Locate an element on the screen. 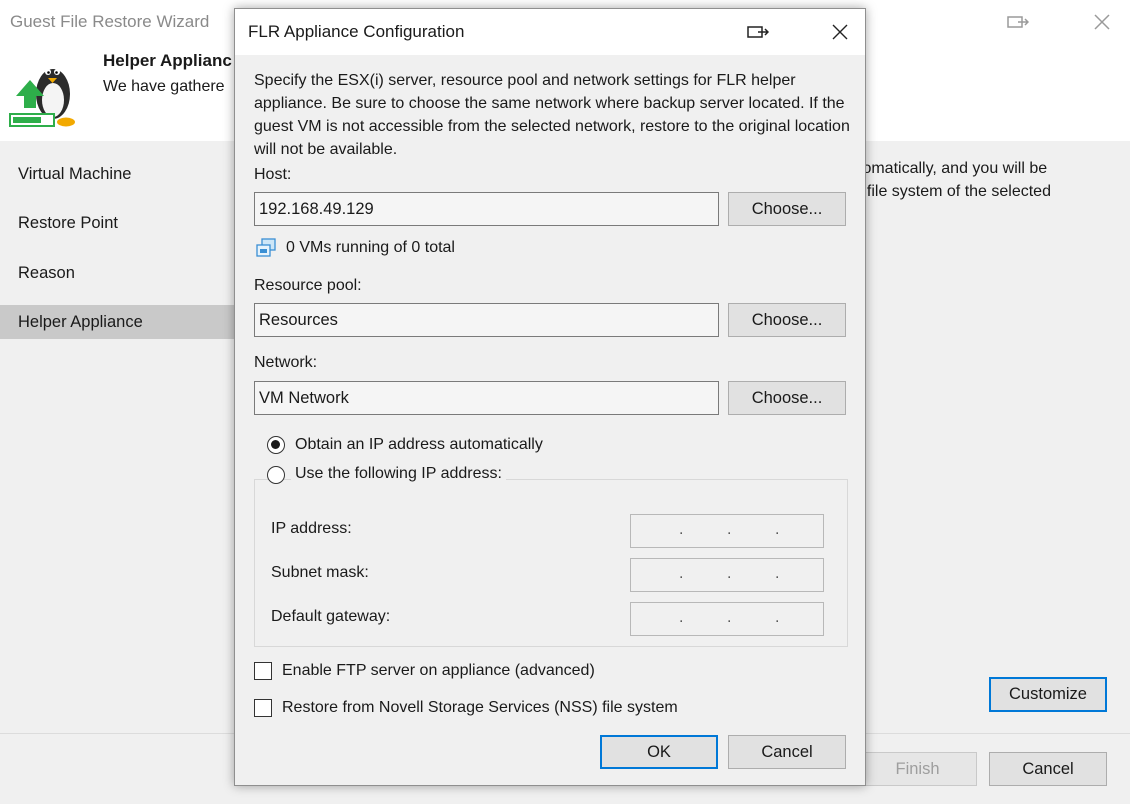 This screenshot has height=804, width=1130. wizard-title: Guest File Restore Wizard is located at coordinates (110, 21).